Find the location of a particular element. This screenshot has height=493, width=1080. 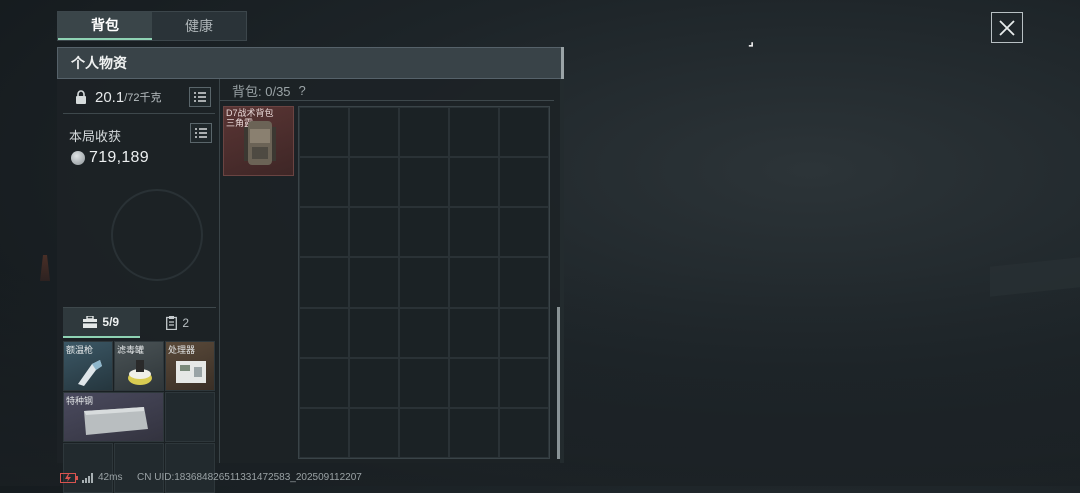

column-divider is located at coordinates (219, 271).